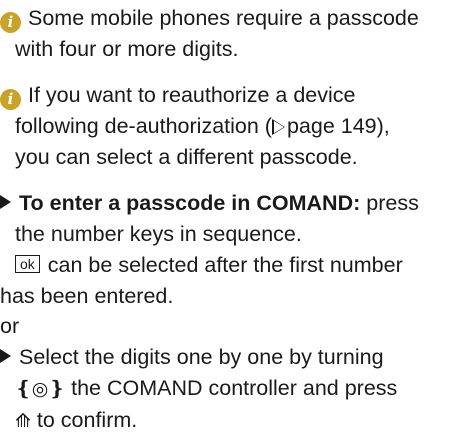  I want to click on info-note-2-line3: you can select a different passcode., so click(186, 157).